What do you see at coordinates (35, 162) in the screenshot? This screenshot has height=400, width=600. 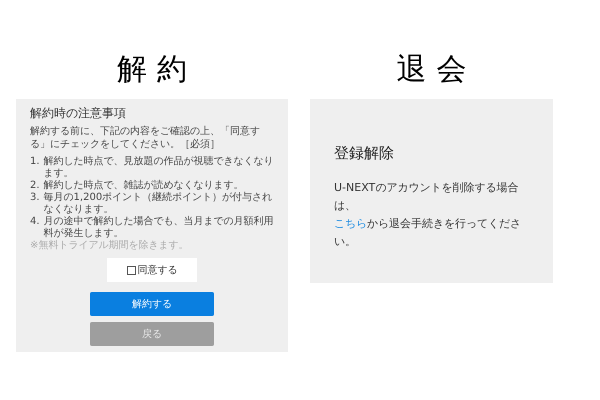 I see `list-number: 1.` at bounding box center [35, 162].